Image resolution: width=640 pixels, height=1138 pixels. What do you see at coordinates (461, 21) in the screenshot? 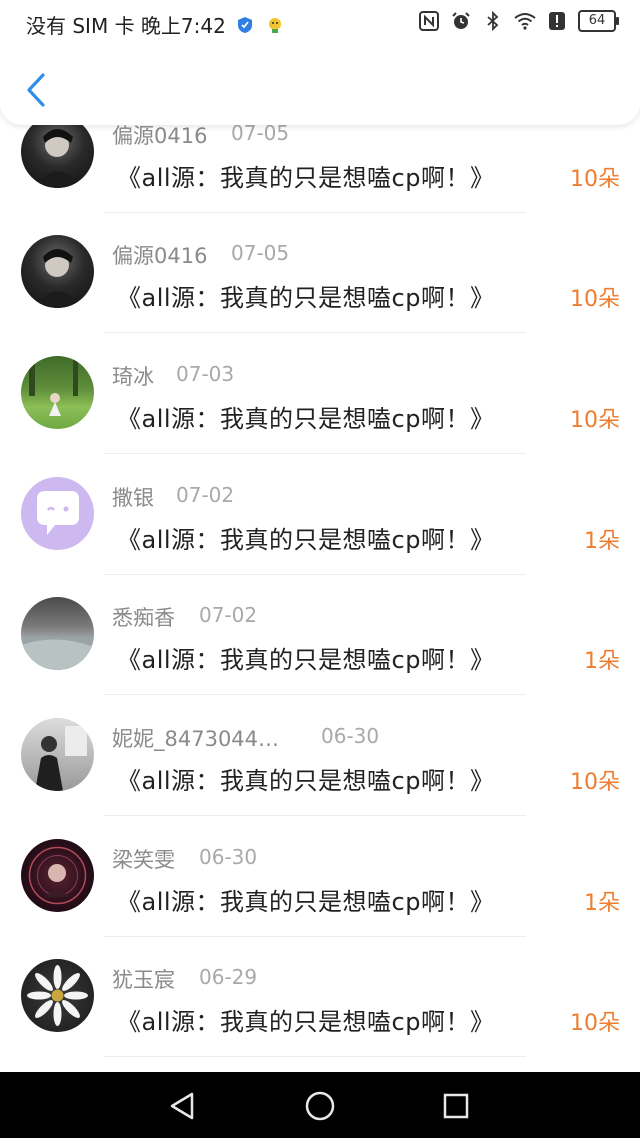
I see `alarm-icon` at bounding box center [461, 21].